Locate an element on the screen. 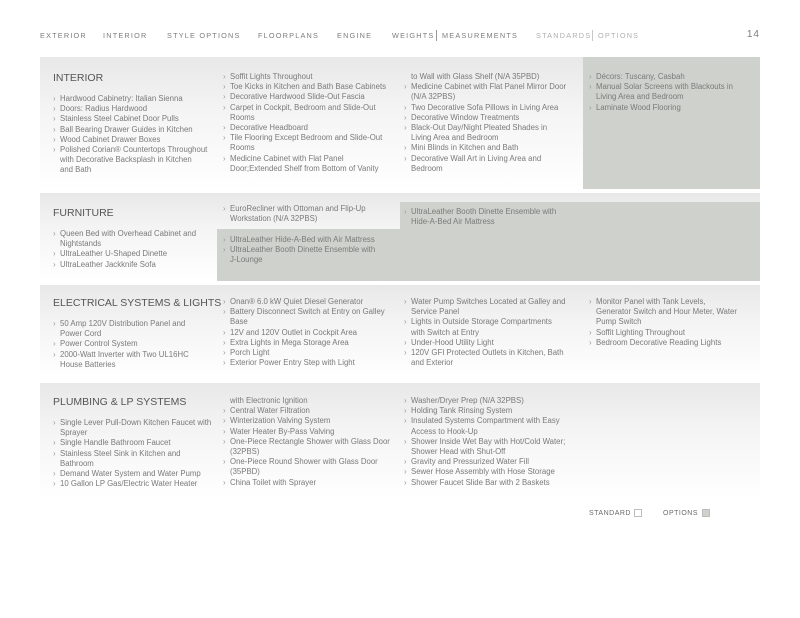 This screenshot has width=800, height=618. list-item: Base is located at coordinates (239, 322).